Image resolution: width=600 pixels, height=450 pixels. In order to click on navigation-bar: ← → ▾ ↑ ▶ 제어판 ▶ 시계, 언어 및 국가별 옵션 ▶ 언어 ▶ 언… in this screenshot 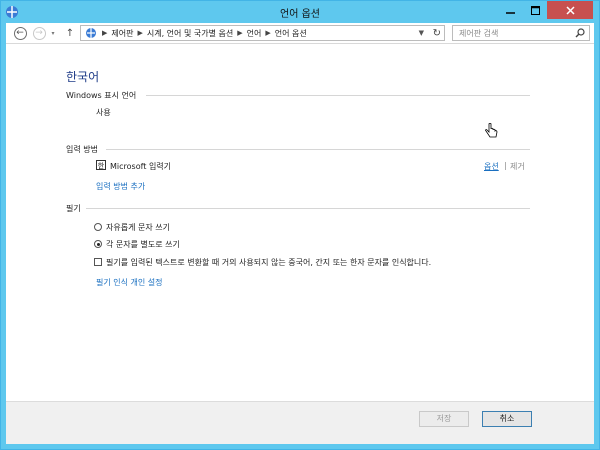, I will do `click(300, 33)`.